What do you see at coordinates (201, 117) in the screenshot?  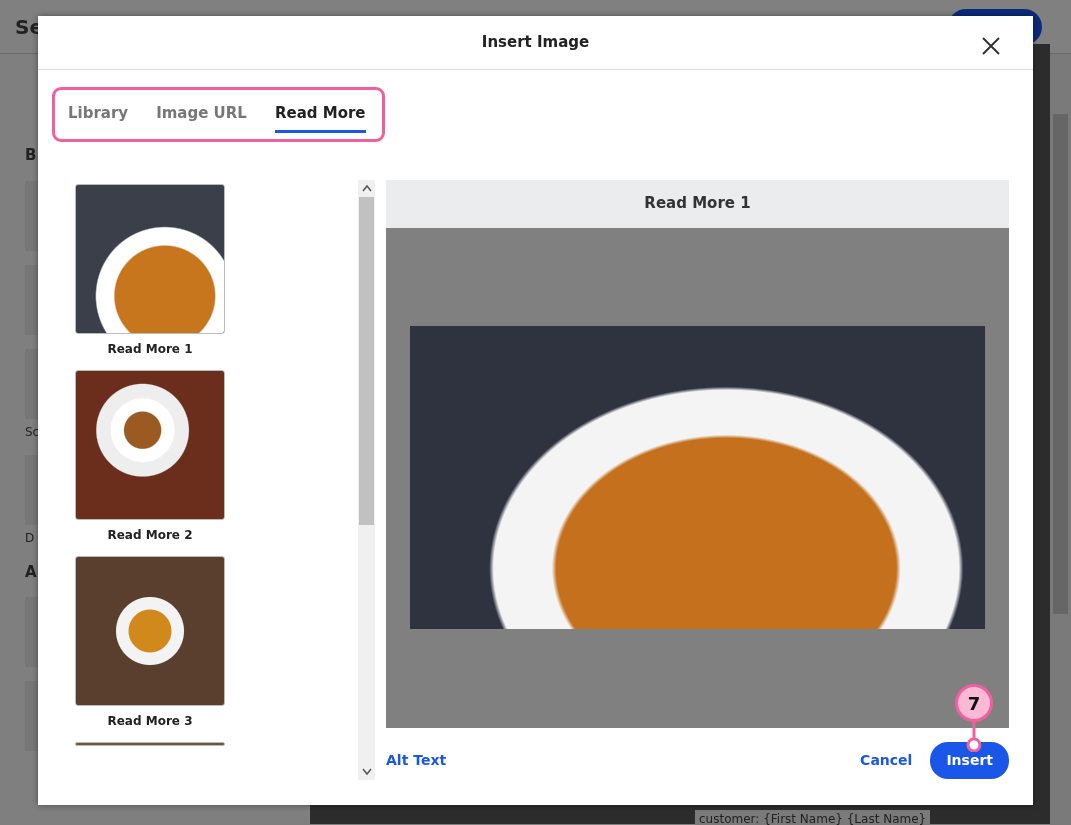 I see `tab: Image URL` at bounding box center [201, 117].